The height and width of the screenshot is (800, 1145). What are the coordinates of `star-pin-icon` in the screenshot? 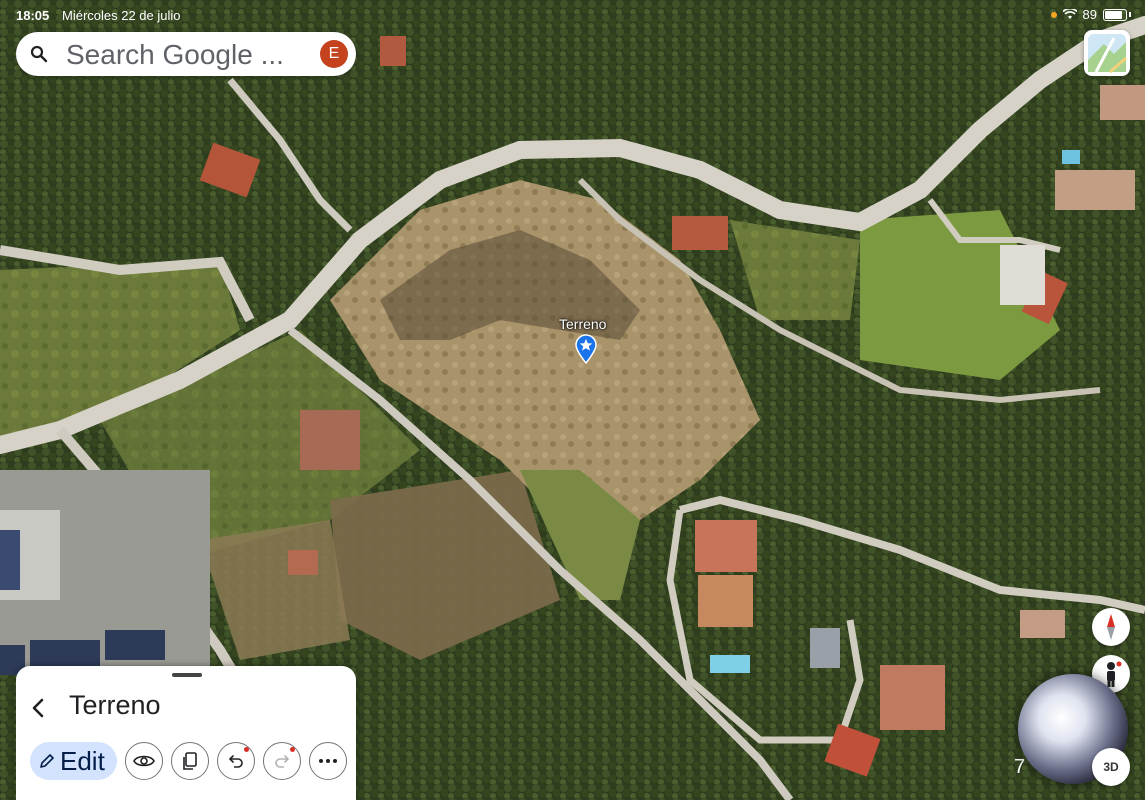 It's located at (586, 349).